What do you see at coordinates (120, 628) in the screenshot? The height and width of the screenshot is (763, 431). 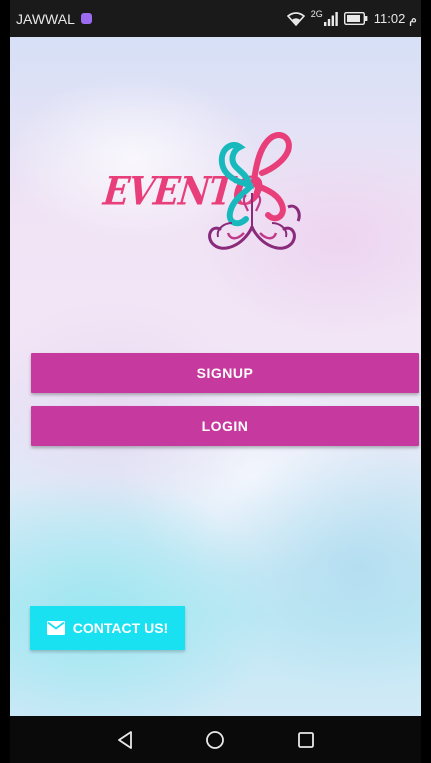 I see `contact-us-label: CONTACT US!` at bounding box center [120, 628].